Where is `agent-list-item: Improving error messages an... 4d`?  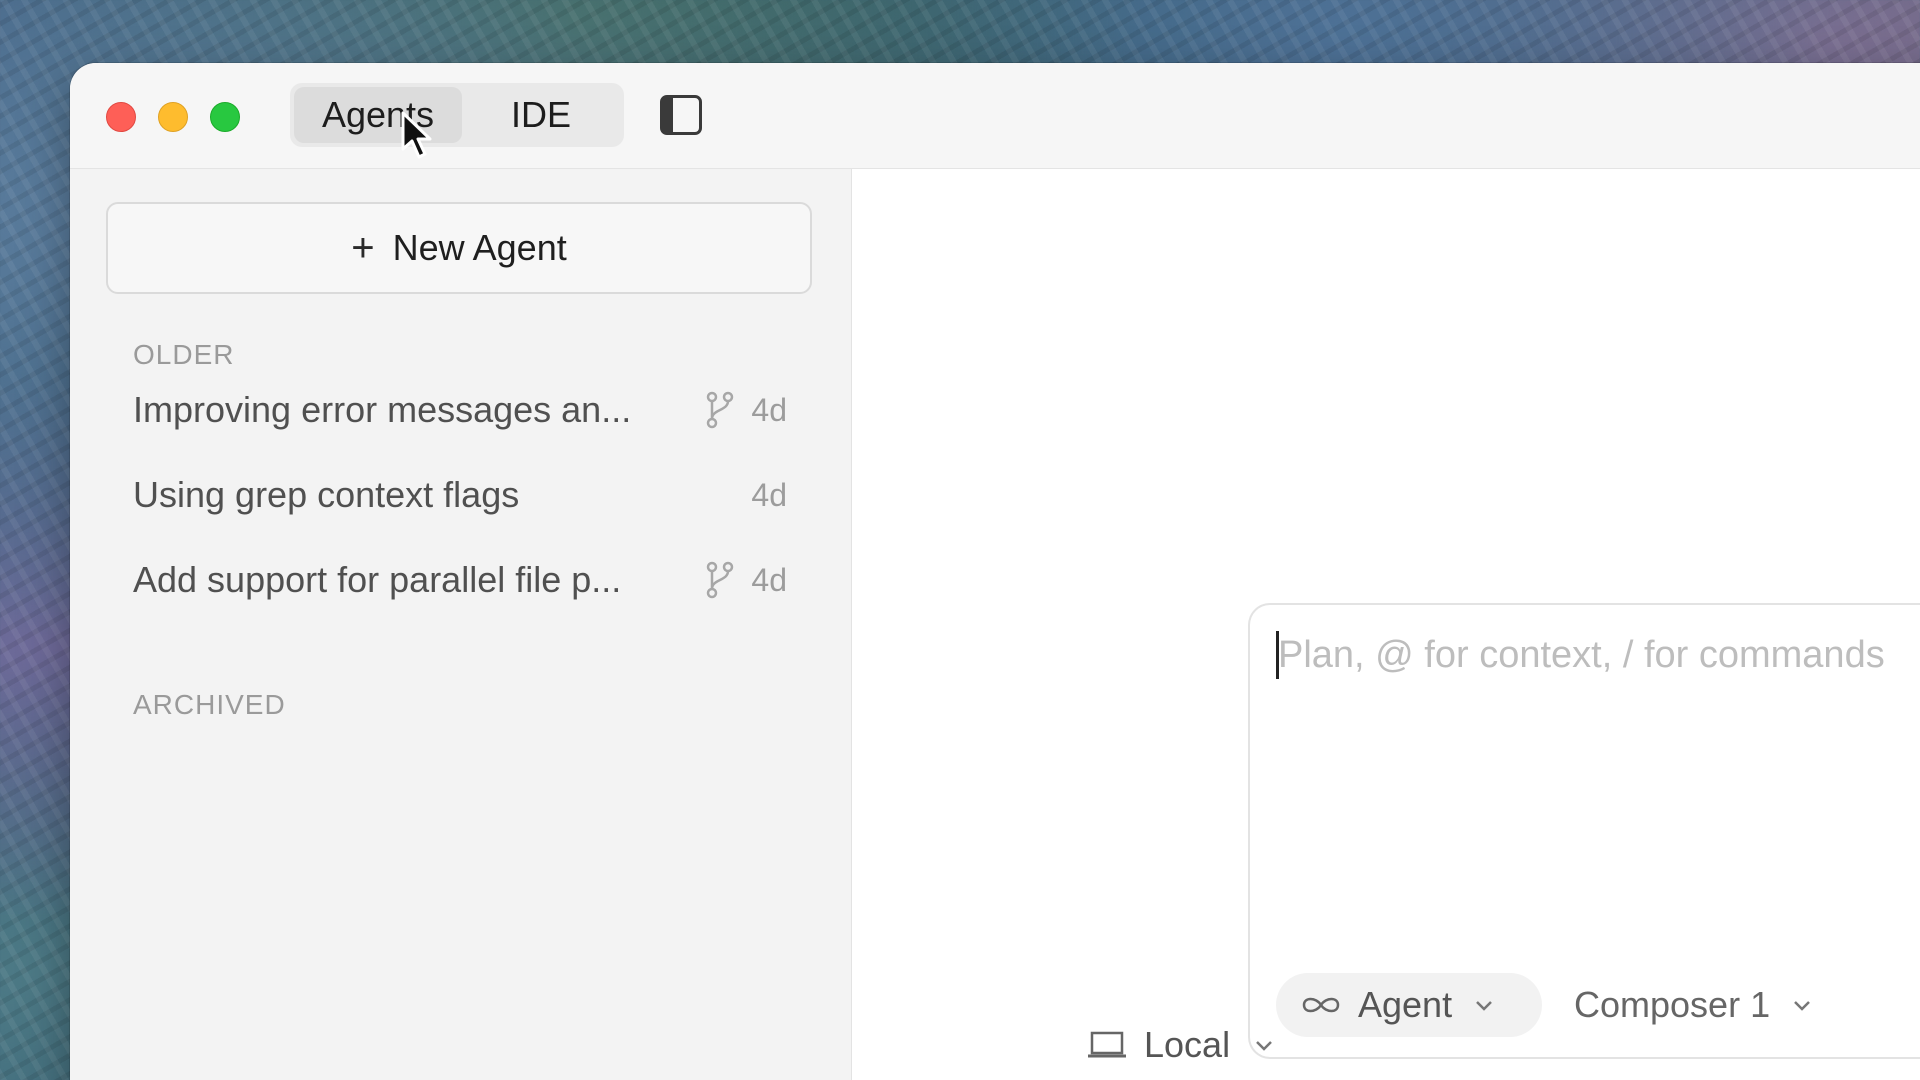 agent-list-item: Improving error messages an... 4d is located at coordinates (460, 410).